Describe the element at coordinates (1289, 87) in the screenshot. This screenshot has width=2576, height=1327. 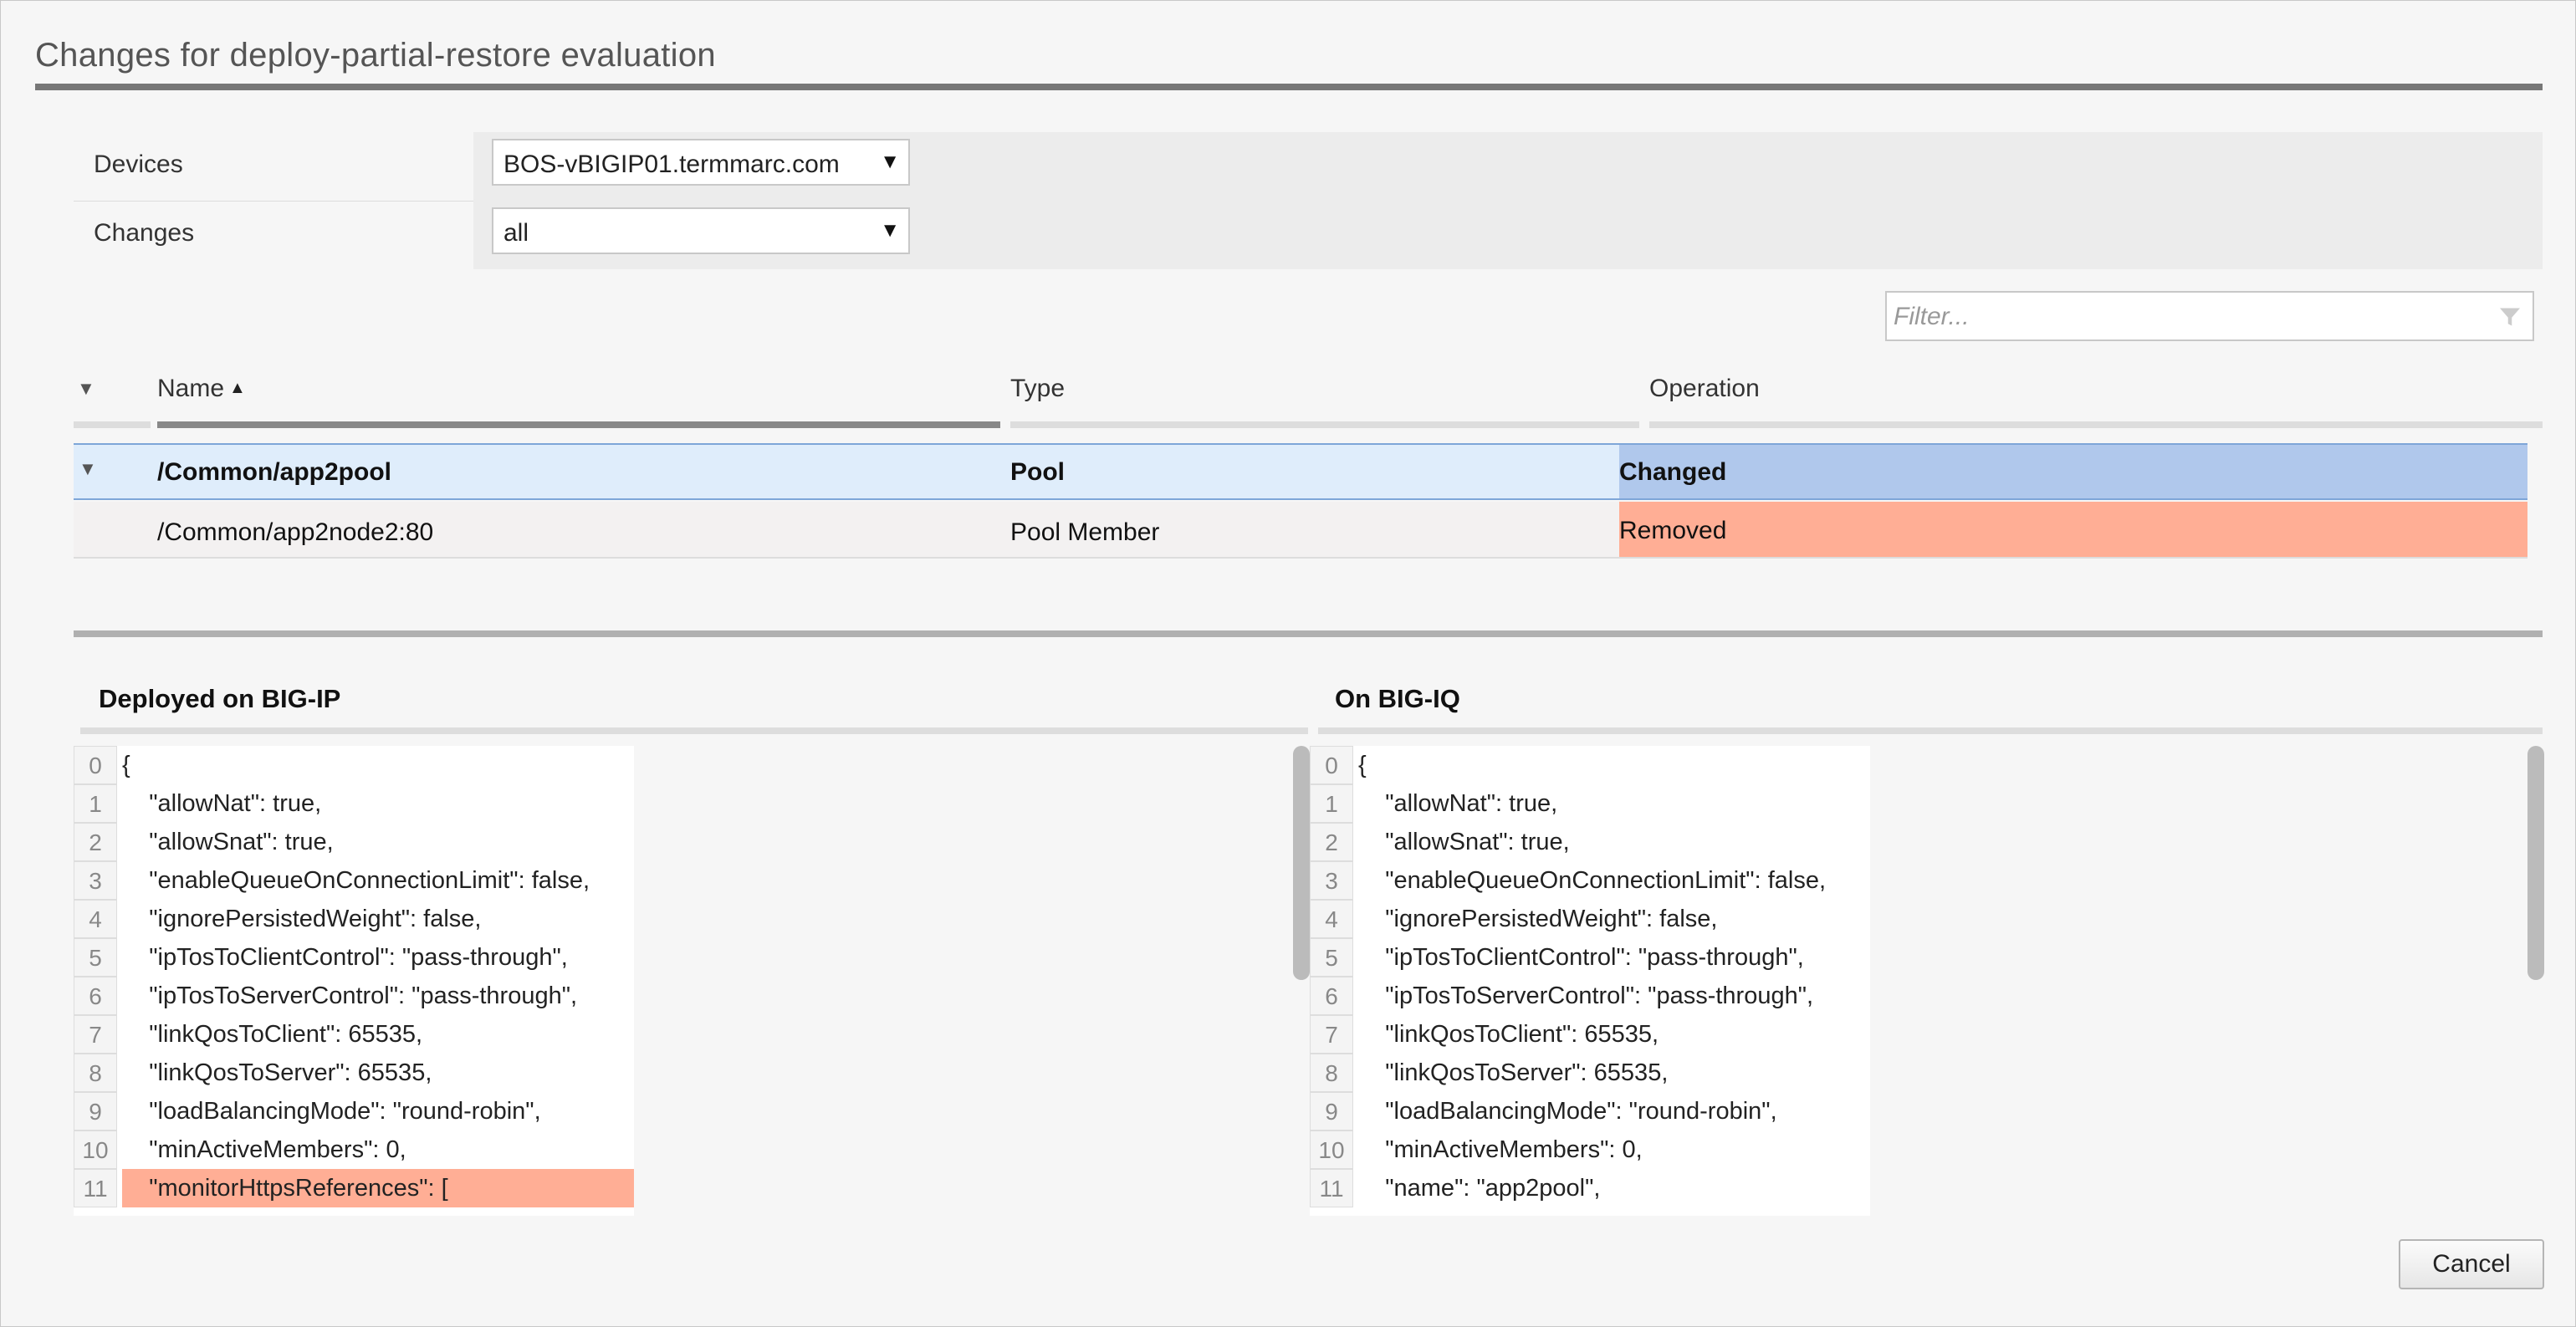
I see `title-divider` at that location.